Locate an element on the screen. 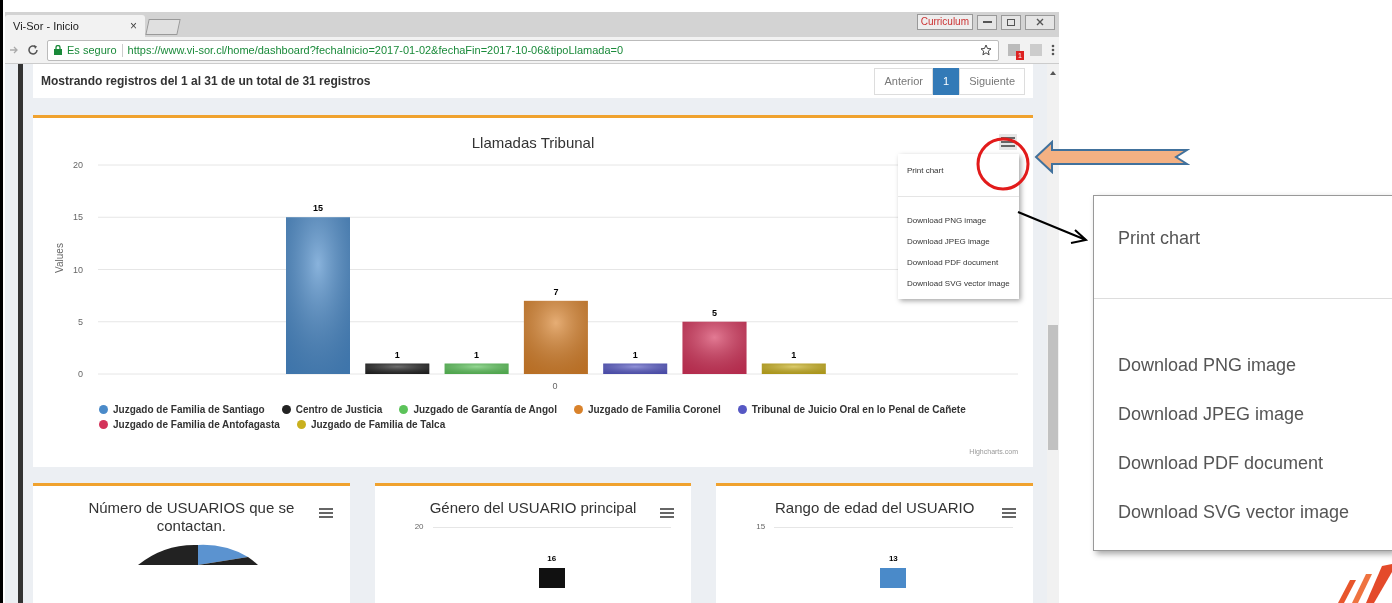 The height and width of the screenshot is (603, 1392). browser-tab: Vi-Sor - Inicio × is located at coordinates (75, 26).